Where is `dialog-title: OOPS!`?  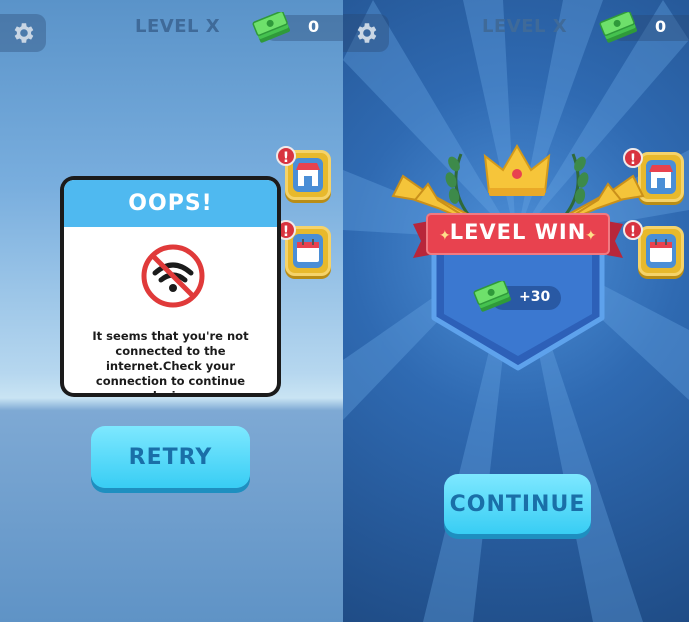
dialog-title: OOPS! is located at coordinates (170, 203).